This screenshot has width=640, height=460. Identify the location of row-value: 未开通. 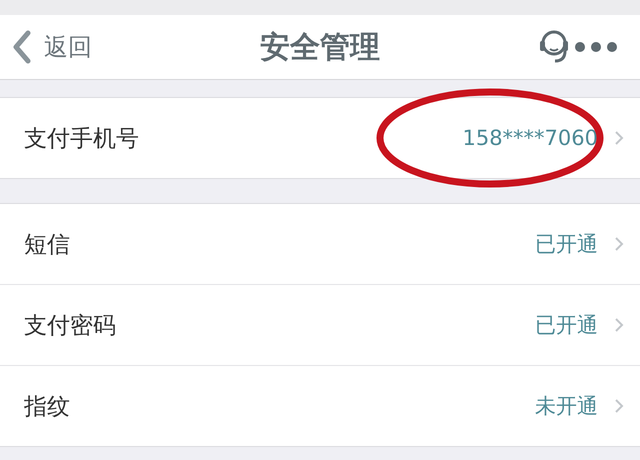
(566, 406).